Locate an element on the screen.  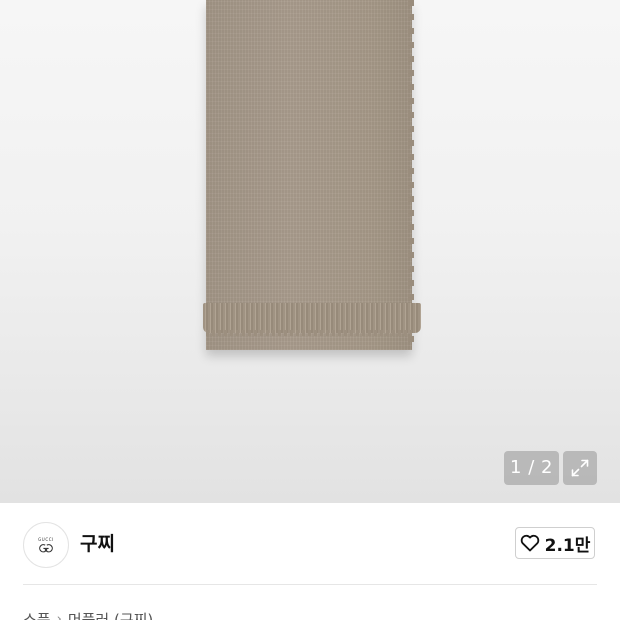
breadcrumb-item-subcategory: 머플러 (구찌) is located at coordinates (110, 614).